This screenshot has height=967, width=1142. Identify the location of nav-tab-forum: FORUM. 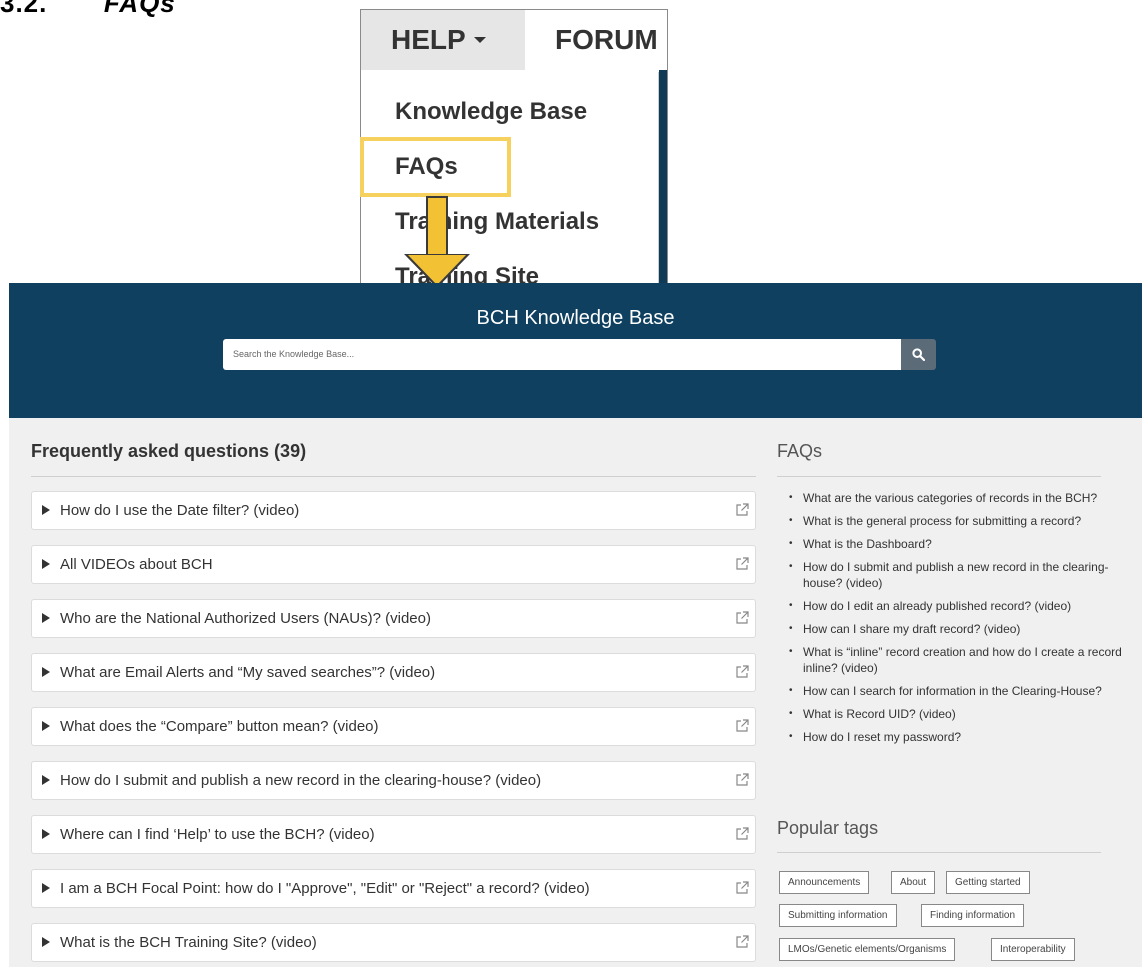
(606, 33).